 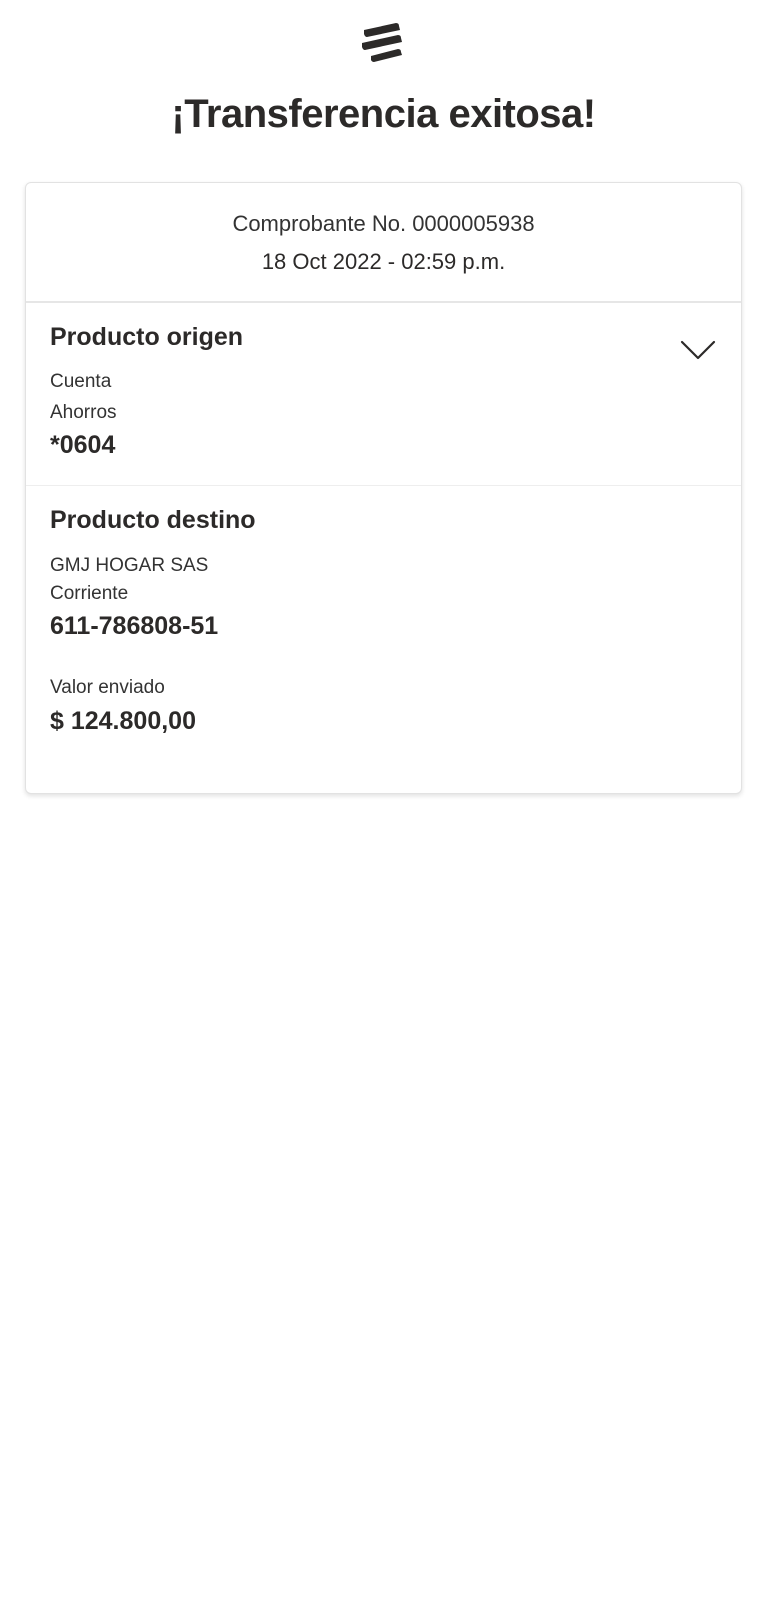 What do you see at coordinates (134, 626) in the screenshot?
I see `destination-account-number: 611-786808-51` at bounding box center [134, 626].